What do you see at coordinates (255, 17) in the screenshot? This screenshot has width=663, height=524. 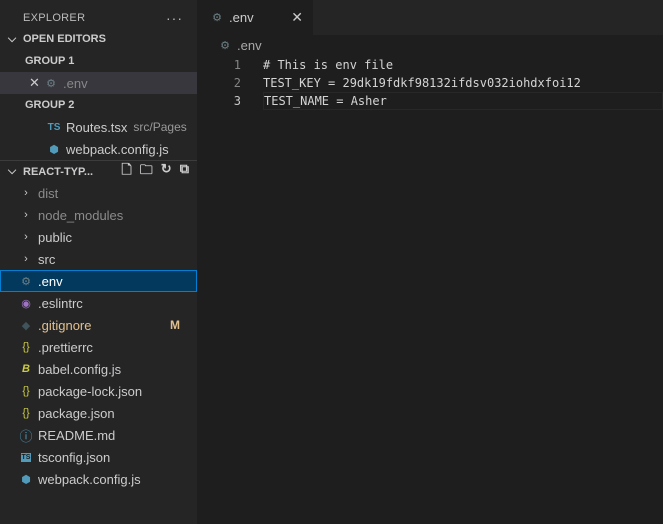 I see `tab-env: ⚙ .env ✕` at bounding box center [255, 17].